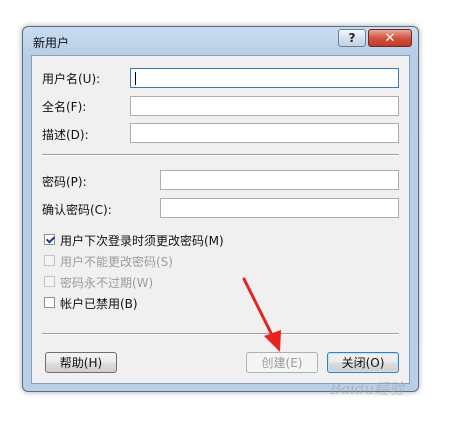  Describe the element at coordinates (51, 43) in the screenshot. I see `dialog-title: 新用户` at that location.